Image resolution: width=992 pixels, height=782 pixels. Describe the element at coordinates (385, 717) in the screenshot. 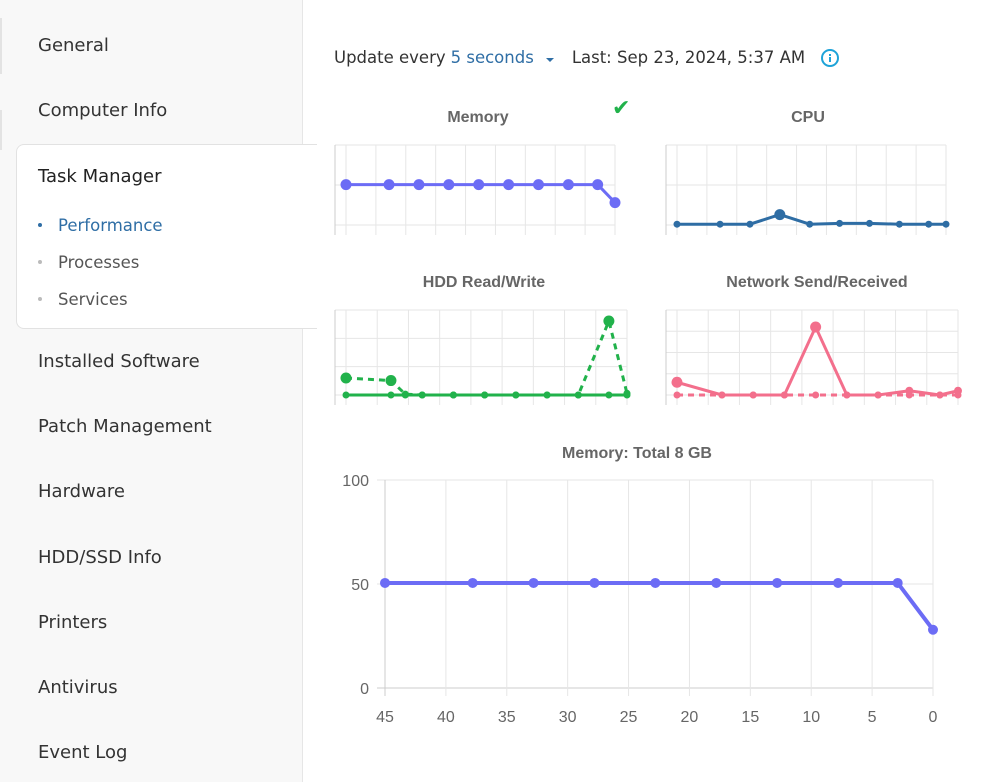

I see `x-tick-label: 45` at that location.